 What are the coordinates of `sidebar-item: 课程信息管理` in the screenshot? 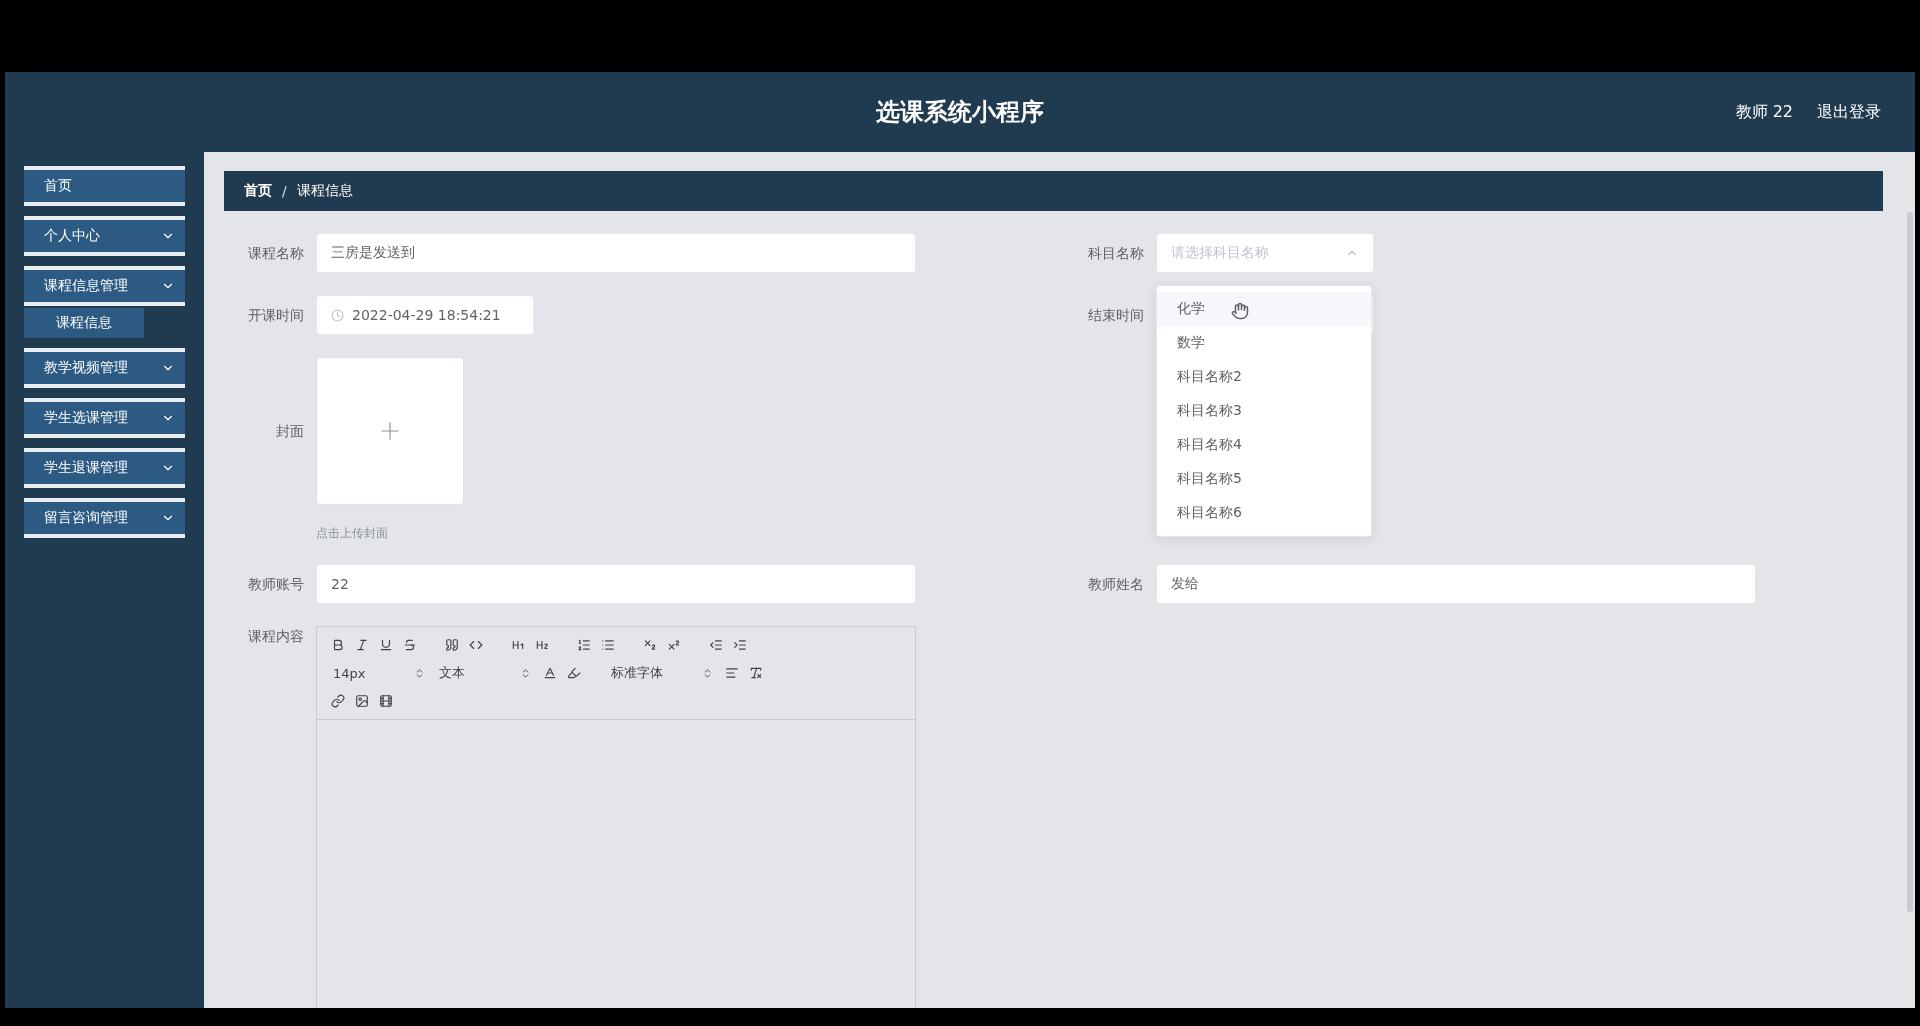 It's located at (104, 286).